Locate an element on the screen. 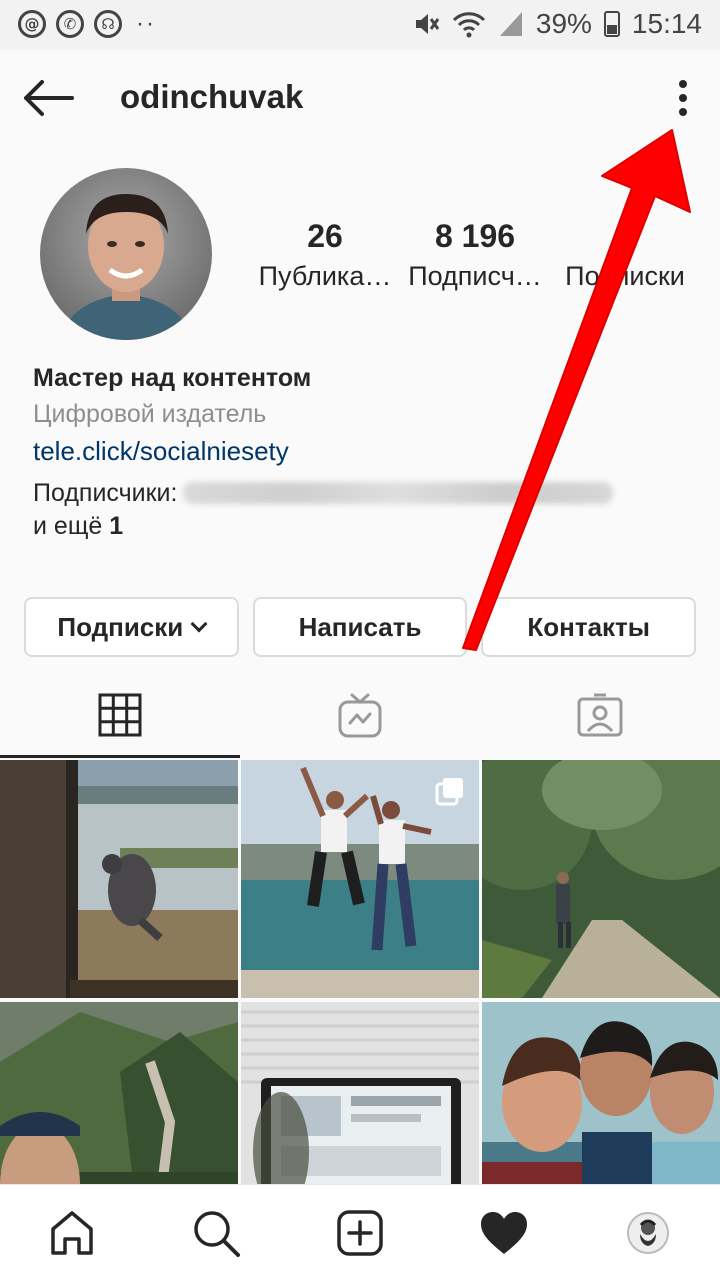 This screenshot has height=1280, width=720. more-count: 1 is located at coordinates (116, 526).